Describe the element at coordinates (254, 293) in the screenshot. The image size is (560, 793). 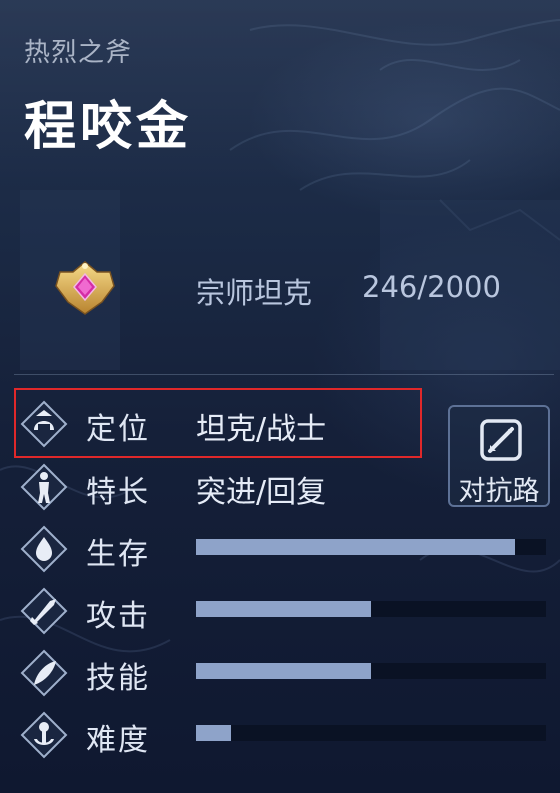
I see `rank-title: 宗师坦克` at that location.